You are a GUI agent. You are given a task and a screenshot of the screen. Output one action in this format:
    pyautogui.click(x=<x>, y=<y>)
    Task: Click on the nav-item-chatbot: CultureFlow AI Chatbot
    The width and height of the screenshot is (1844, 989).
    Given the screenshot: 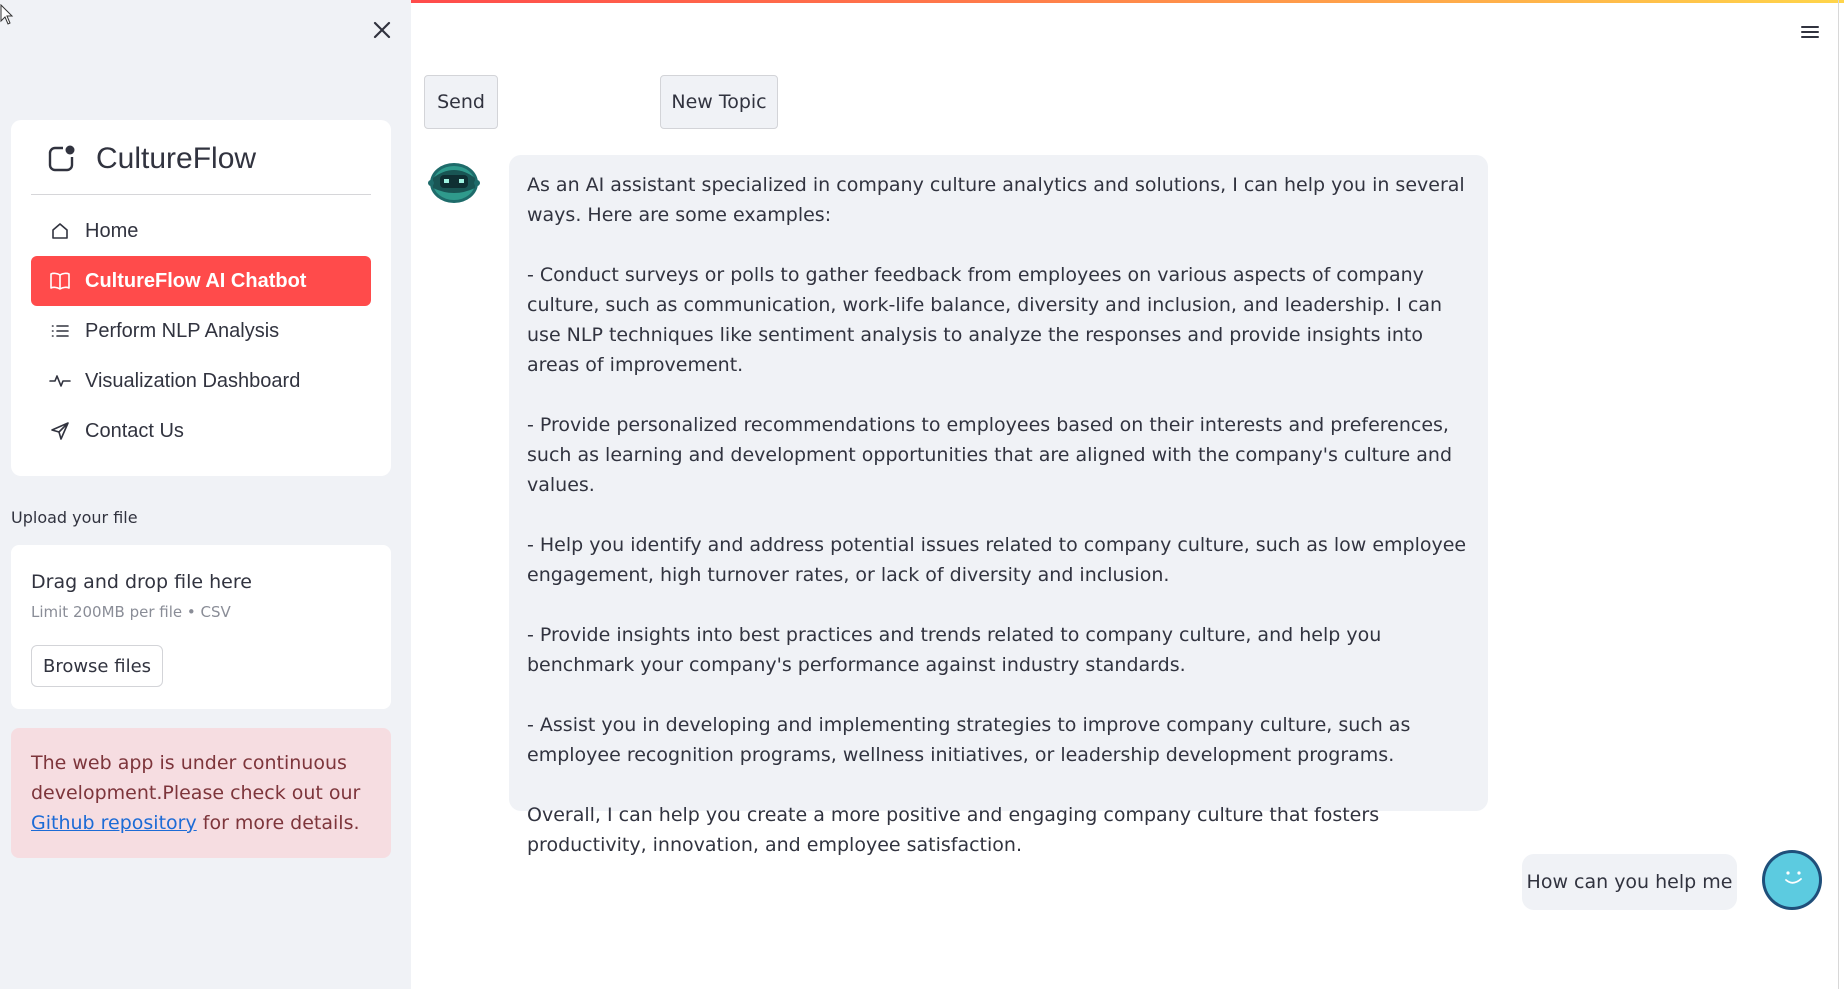 What is the action you would take?
    pyautogui.click(x=201, y=281)
    